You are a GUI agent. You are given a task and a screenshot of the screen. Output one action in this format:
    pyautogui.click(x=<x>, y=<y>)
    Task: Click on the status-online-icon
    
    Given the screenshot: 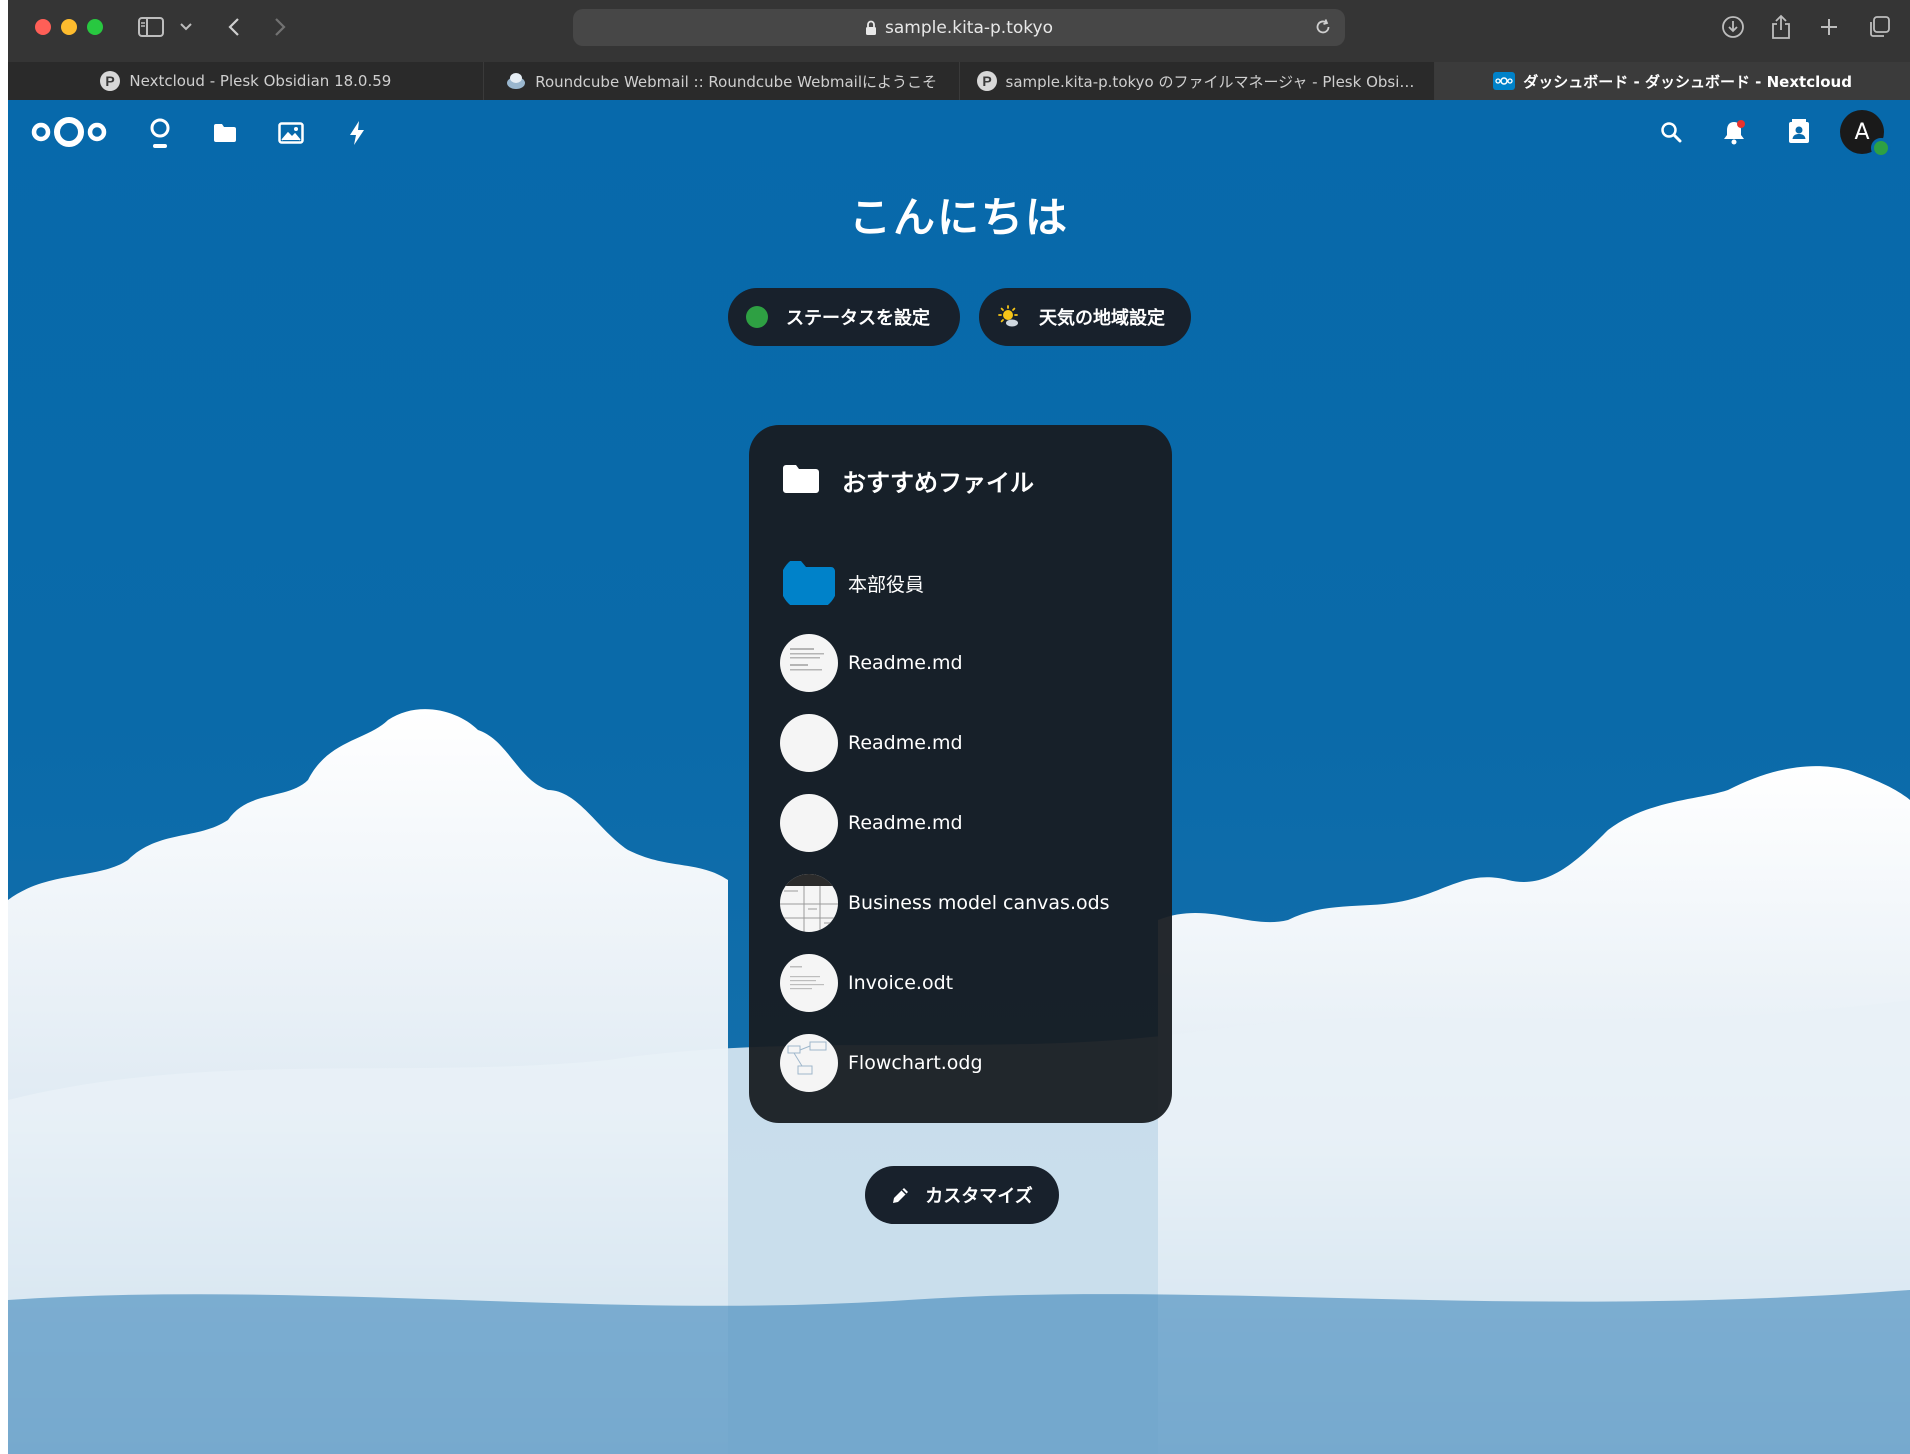 What is the action you would take?
    pyautogui.click(x=757, y=317)
    